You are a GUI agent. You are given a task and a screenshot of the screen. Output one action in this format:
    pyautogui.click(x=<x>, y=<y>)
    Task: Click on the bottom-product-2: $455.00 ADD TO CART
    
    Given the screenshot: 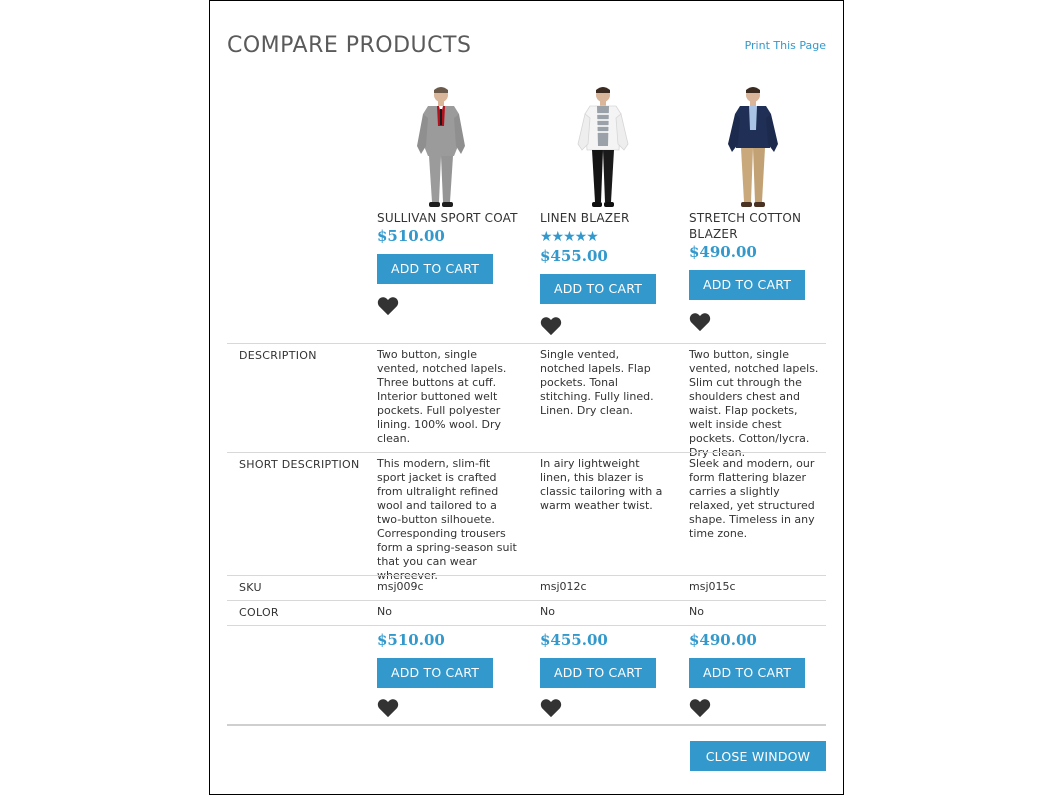 What is the action you would take?
    pyautogui.click(x=615, y=674)
    